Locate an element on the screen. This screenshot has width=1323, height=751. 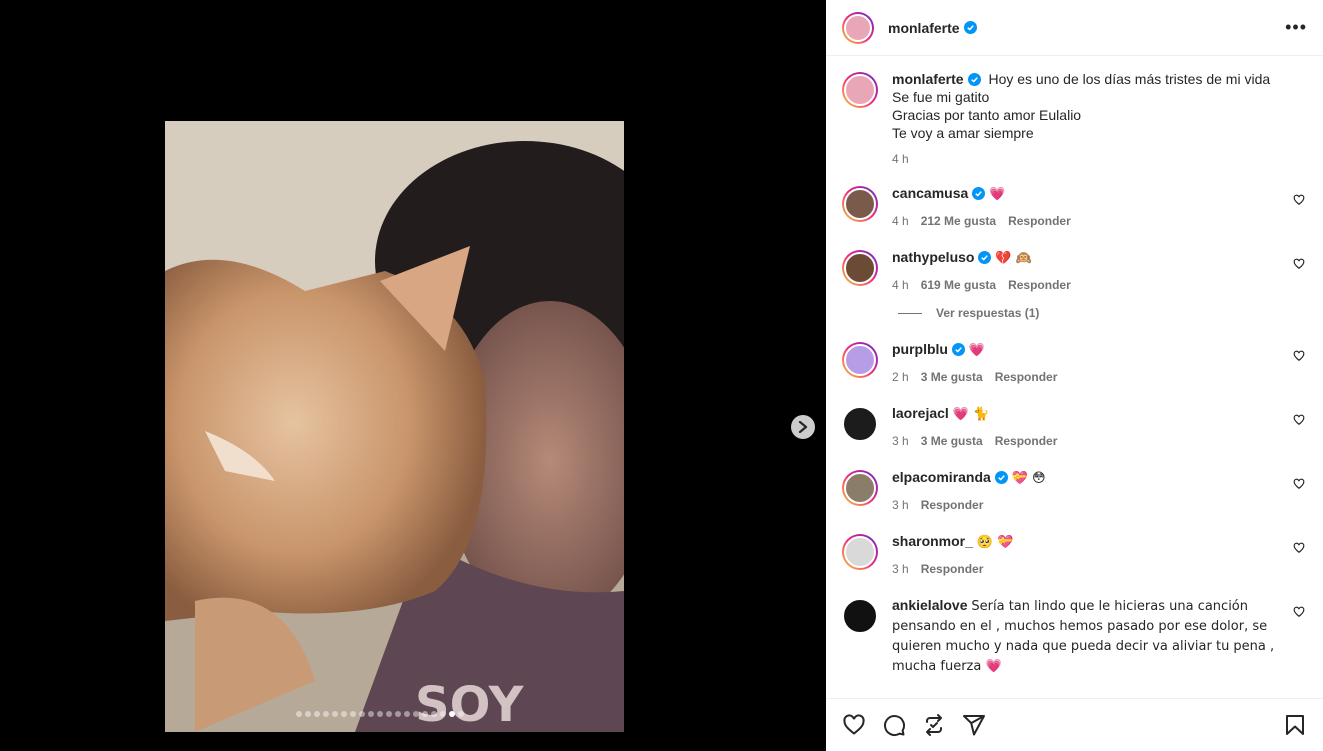
comment-body: purplblu 💗 2 h 3 Me gusta Responder is located at coordinates (1092, 363).